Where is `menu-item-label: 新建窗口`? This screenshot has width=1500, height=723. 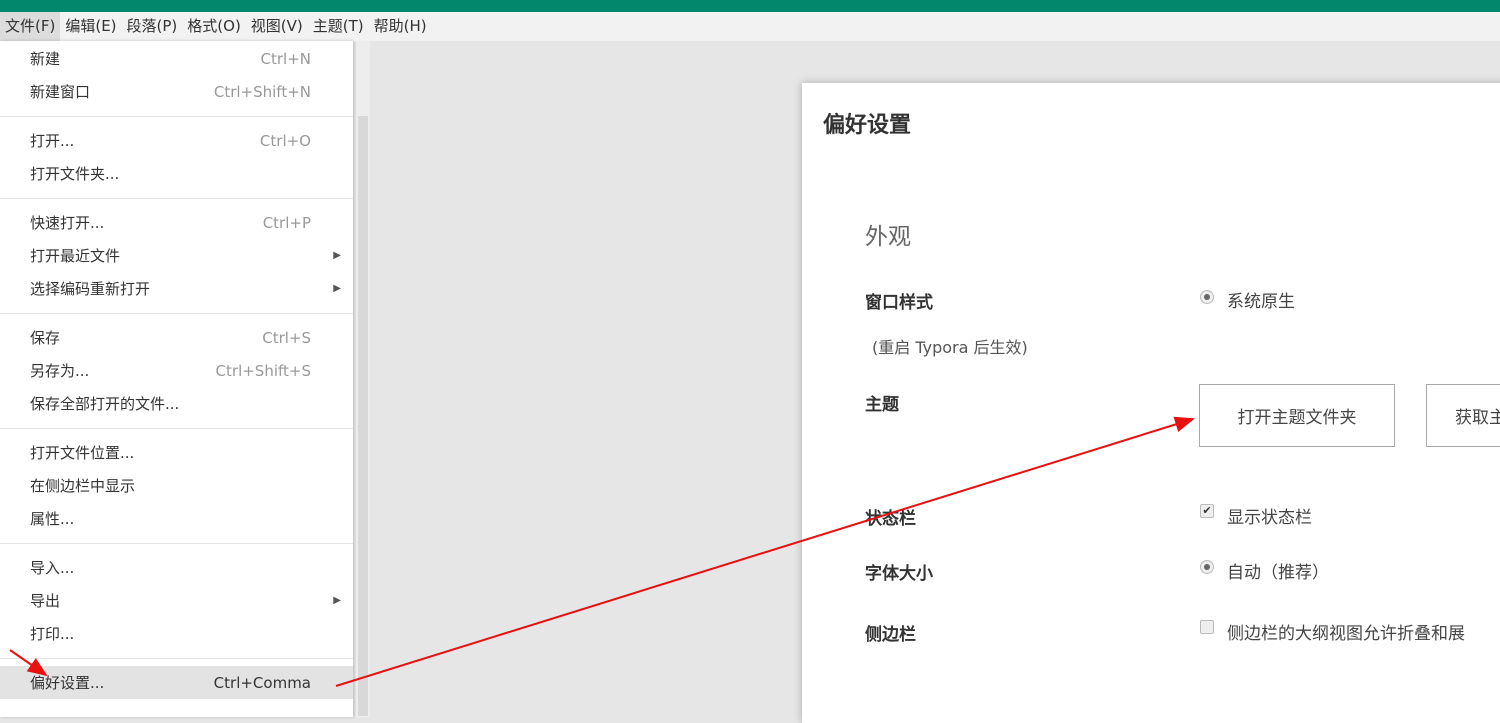 menu-item-label: 新建窗口 is located at coordinates (60, 92).